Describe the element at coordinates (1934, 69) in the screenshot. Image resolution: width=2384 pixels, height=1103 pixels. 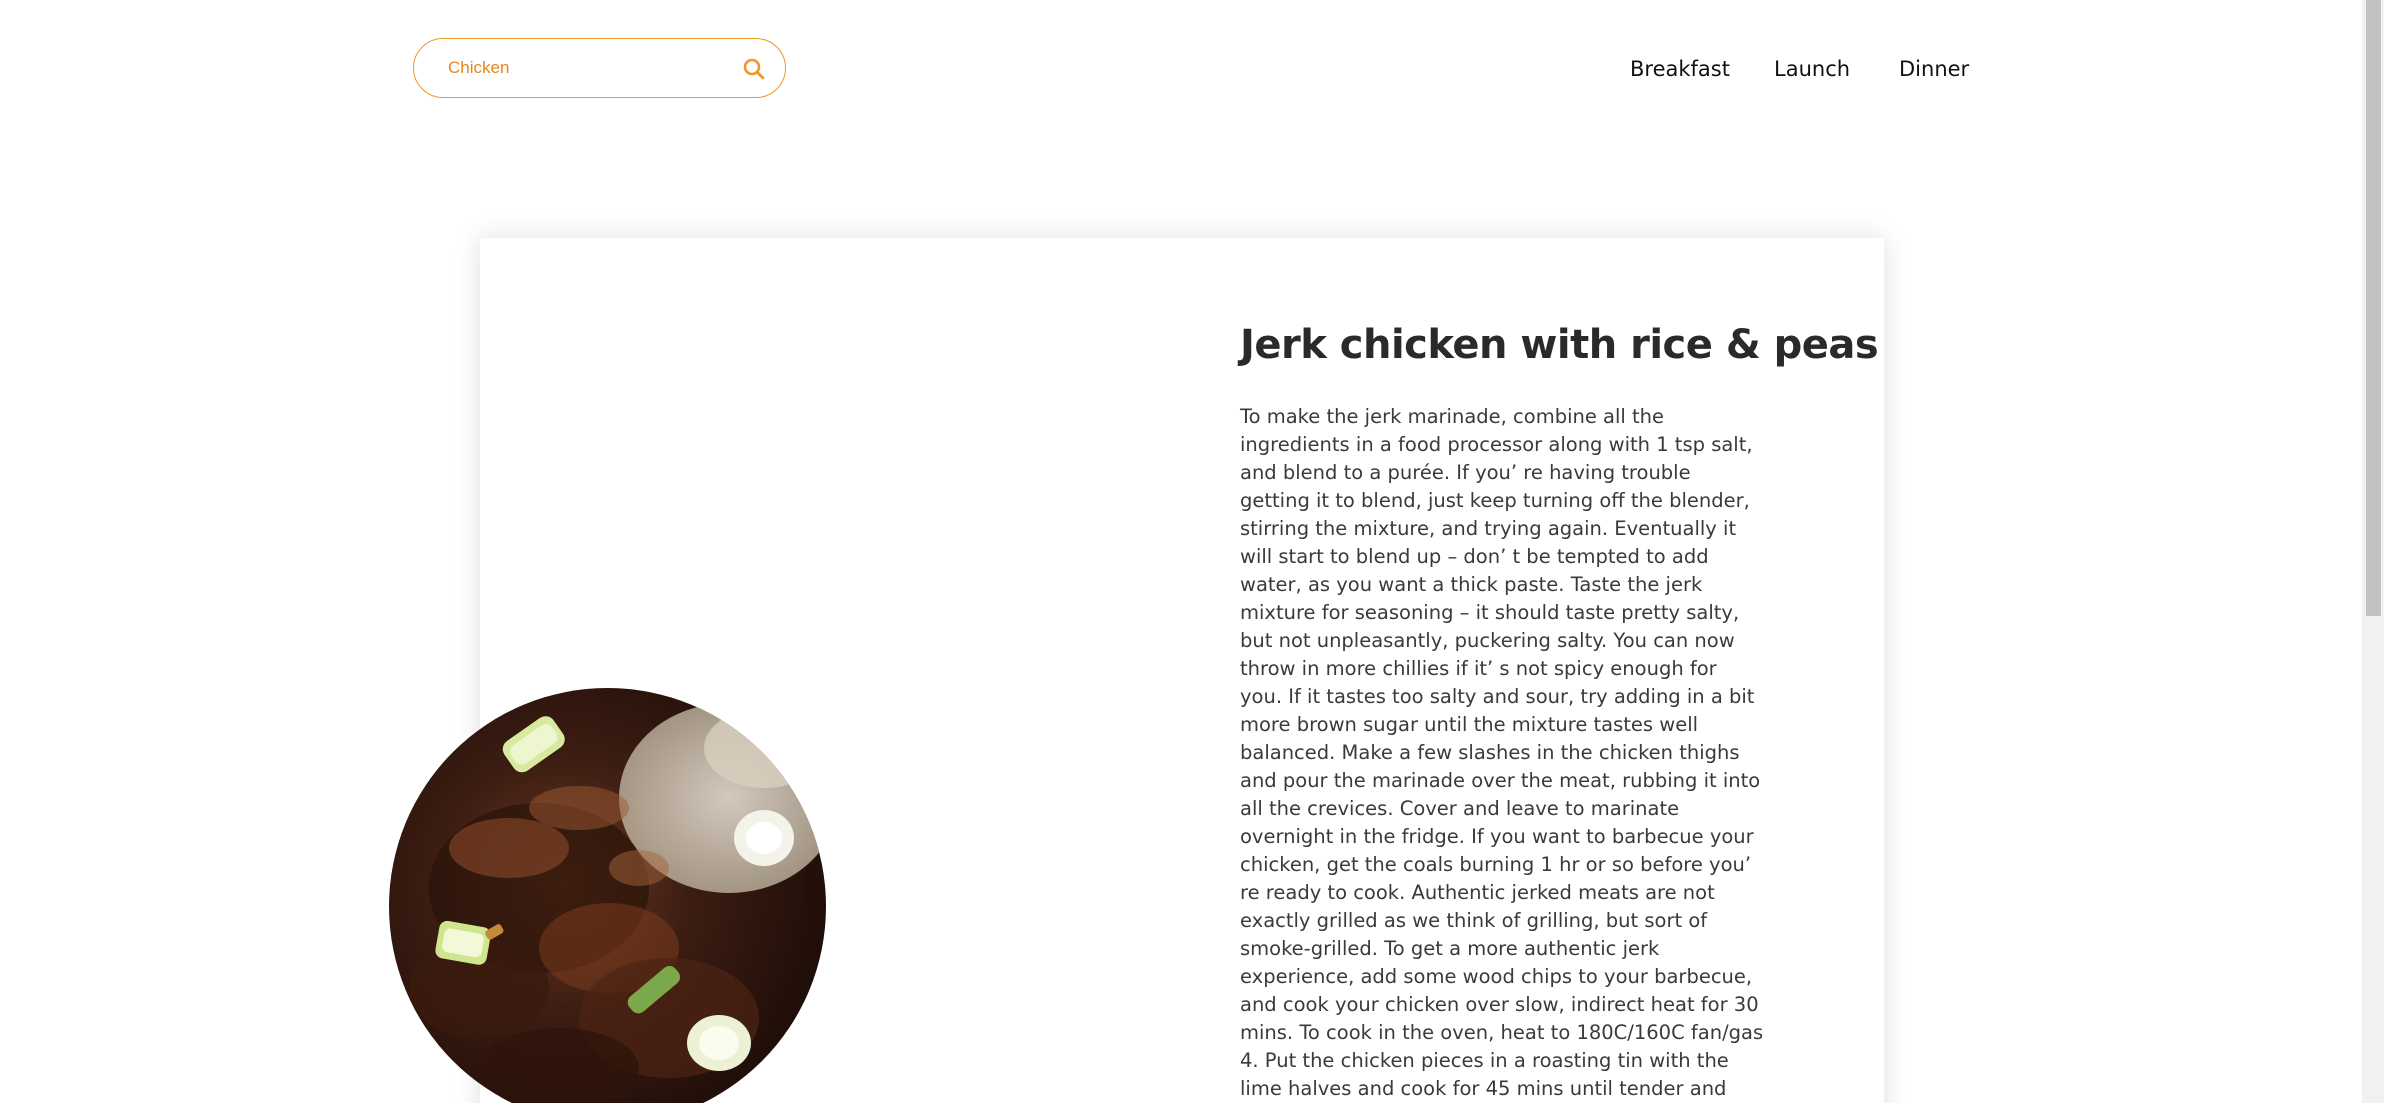
I see `nav-item-dinner: Dinner` at that location.